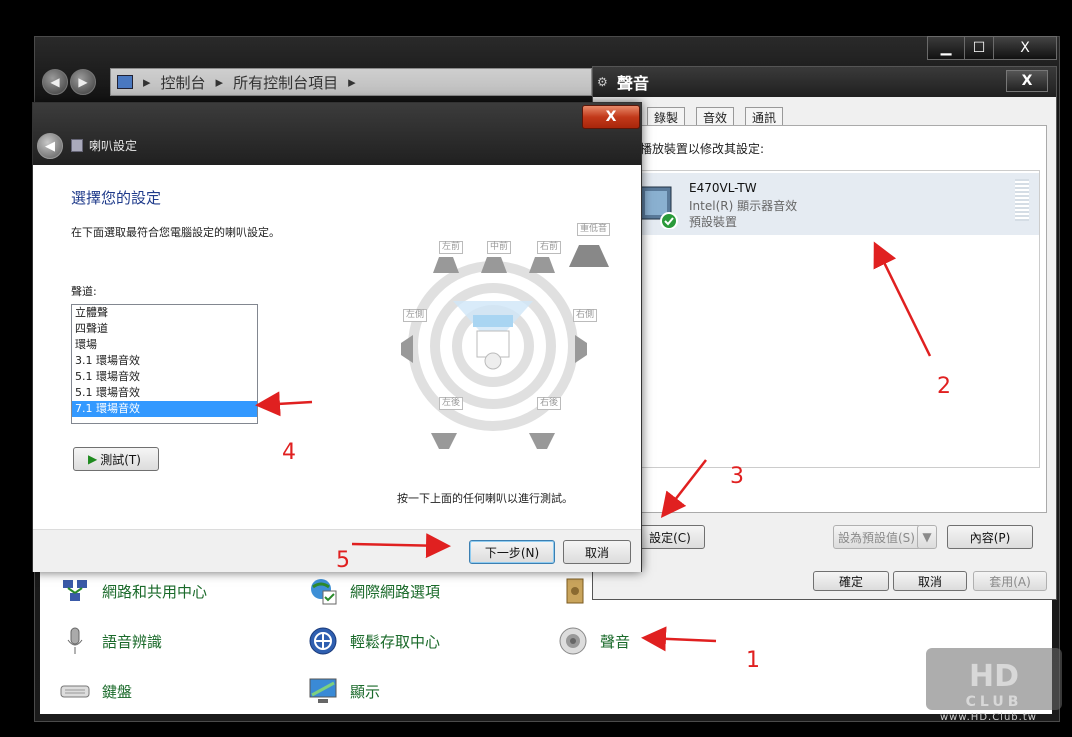 This screenshot has height=737, width=1072. Describe the element at coordinates (737, 476) in the screenshot. I see `annotation-3: 3` at that location.